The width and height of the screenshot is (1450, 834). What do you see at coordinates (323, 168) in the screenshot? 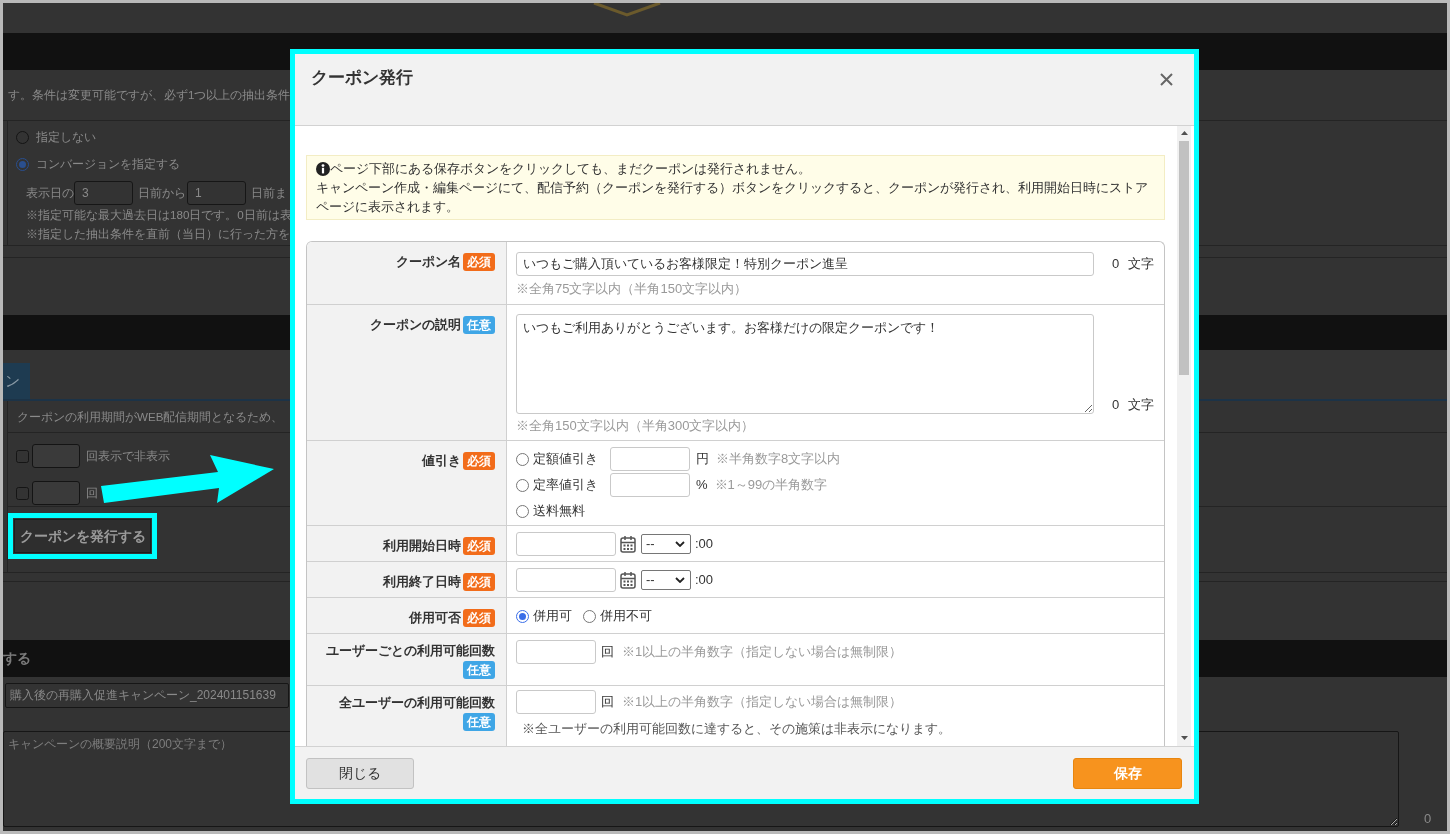
I see `info-icon` at bounding box center [323, 168].